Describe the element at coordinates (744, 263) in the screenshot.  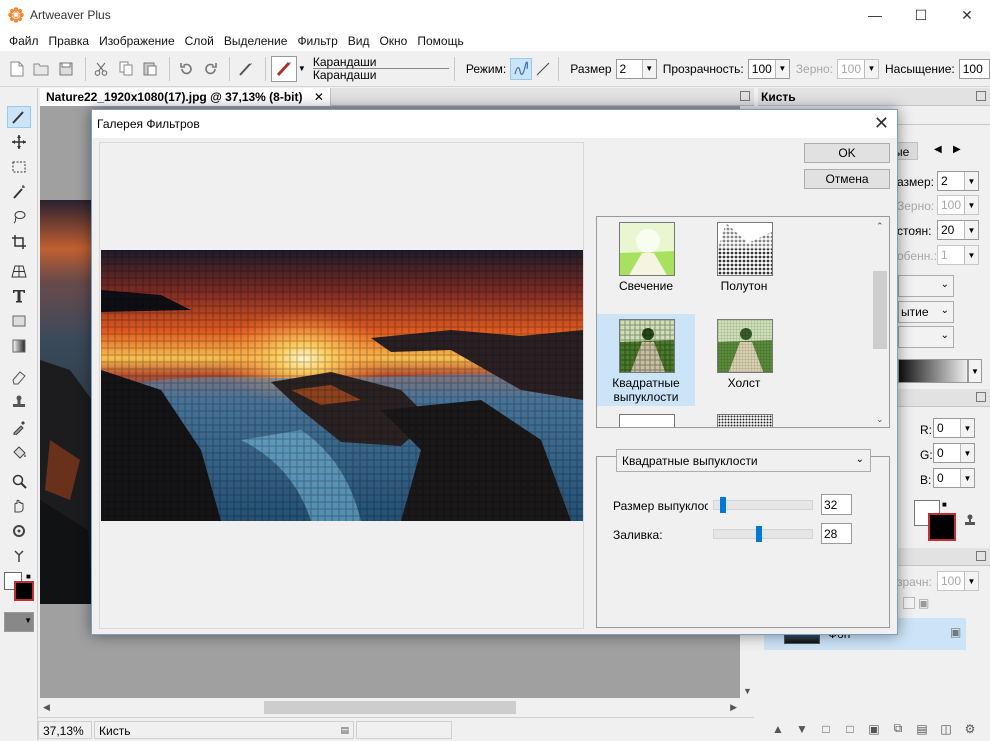
I see `filter-item-halftone: Полутон` at that location.